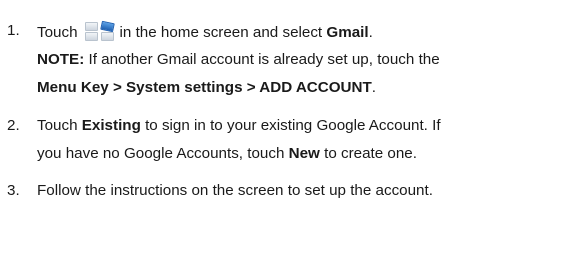 This screenshot has width=572, height=258. Describe the element at coordinates (13, 190) in the screenshot. I see `step-3-number: 3.` at that location.